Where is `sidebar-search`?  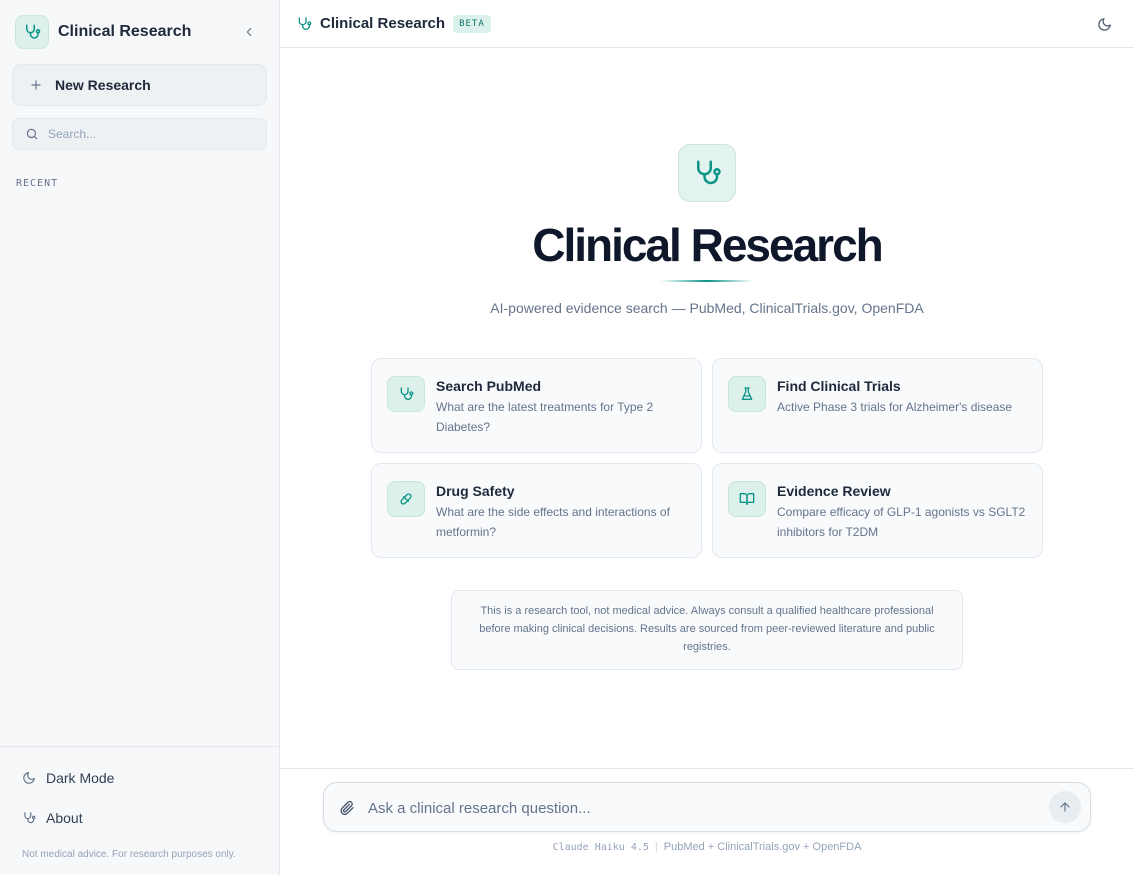
sidebar-search is located at coordinates (139, 134).